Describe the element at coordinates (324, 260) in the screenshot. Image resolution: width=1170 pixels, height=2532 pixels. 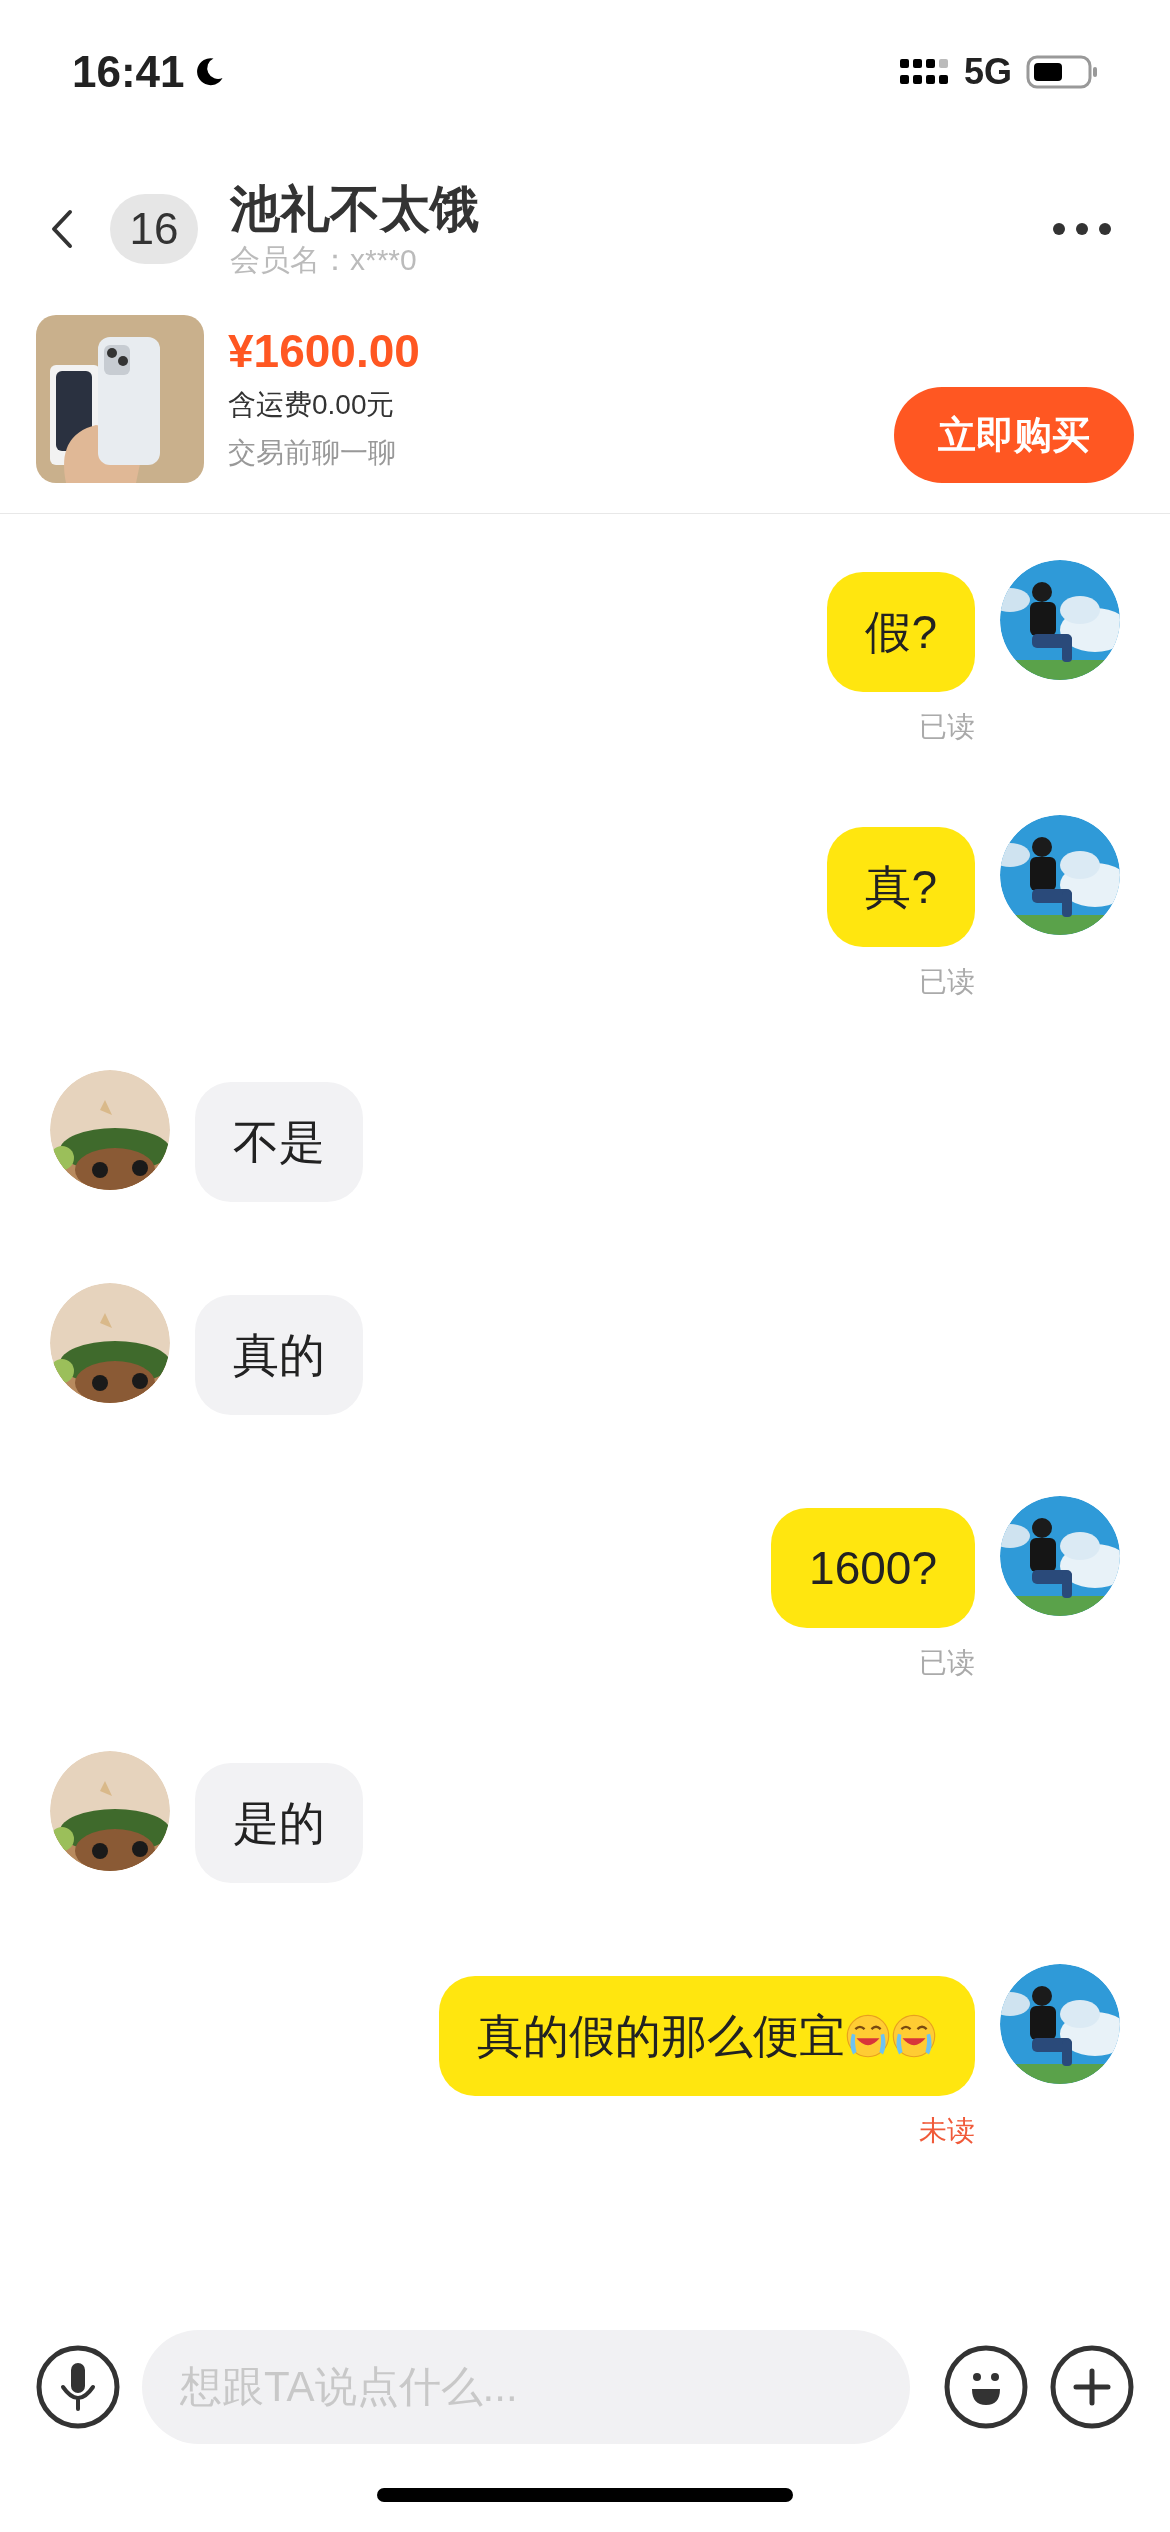
I see `member-name: 会员名：x***0` at that location.